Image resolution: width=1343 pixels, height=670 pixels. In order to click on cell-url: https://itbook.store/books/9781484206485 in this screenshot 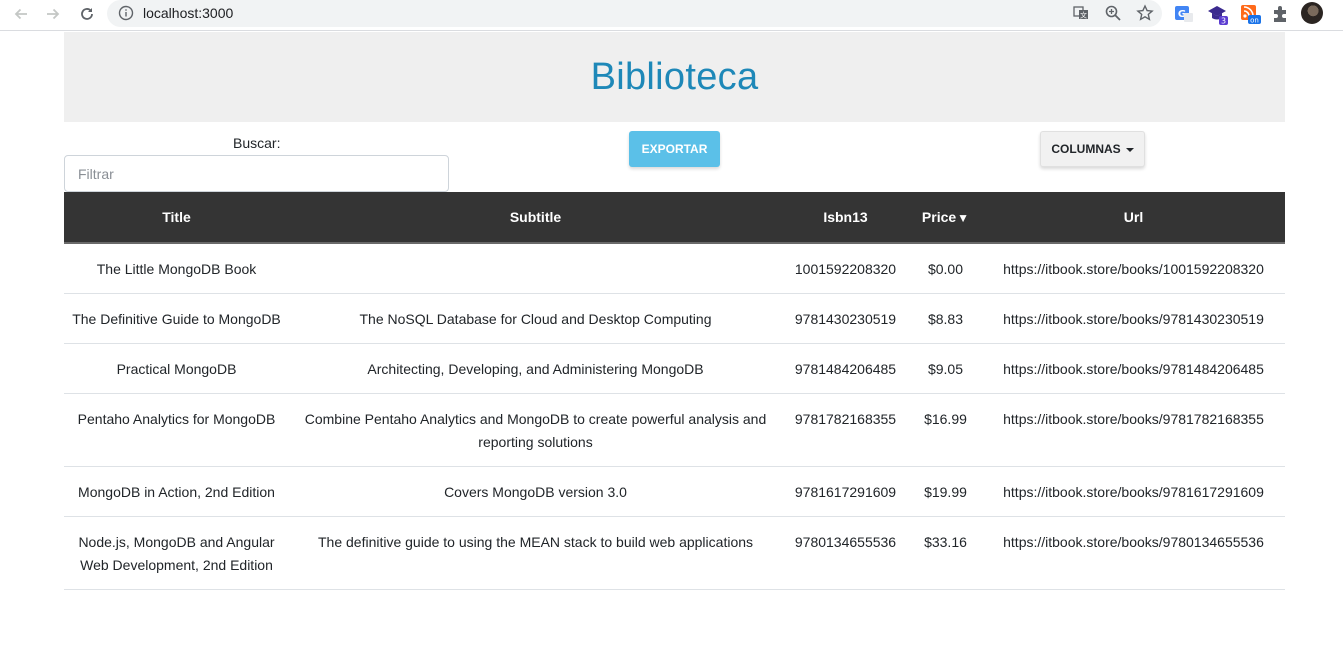, I will do `click(1133, 368)`.